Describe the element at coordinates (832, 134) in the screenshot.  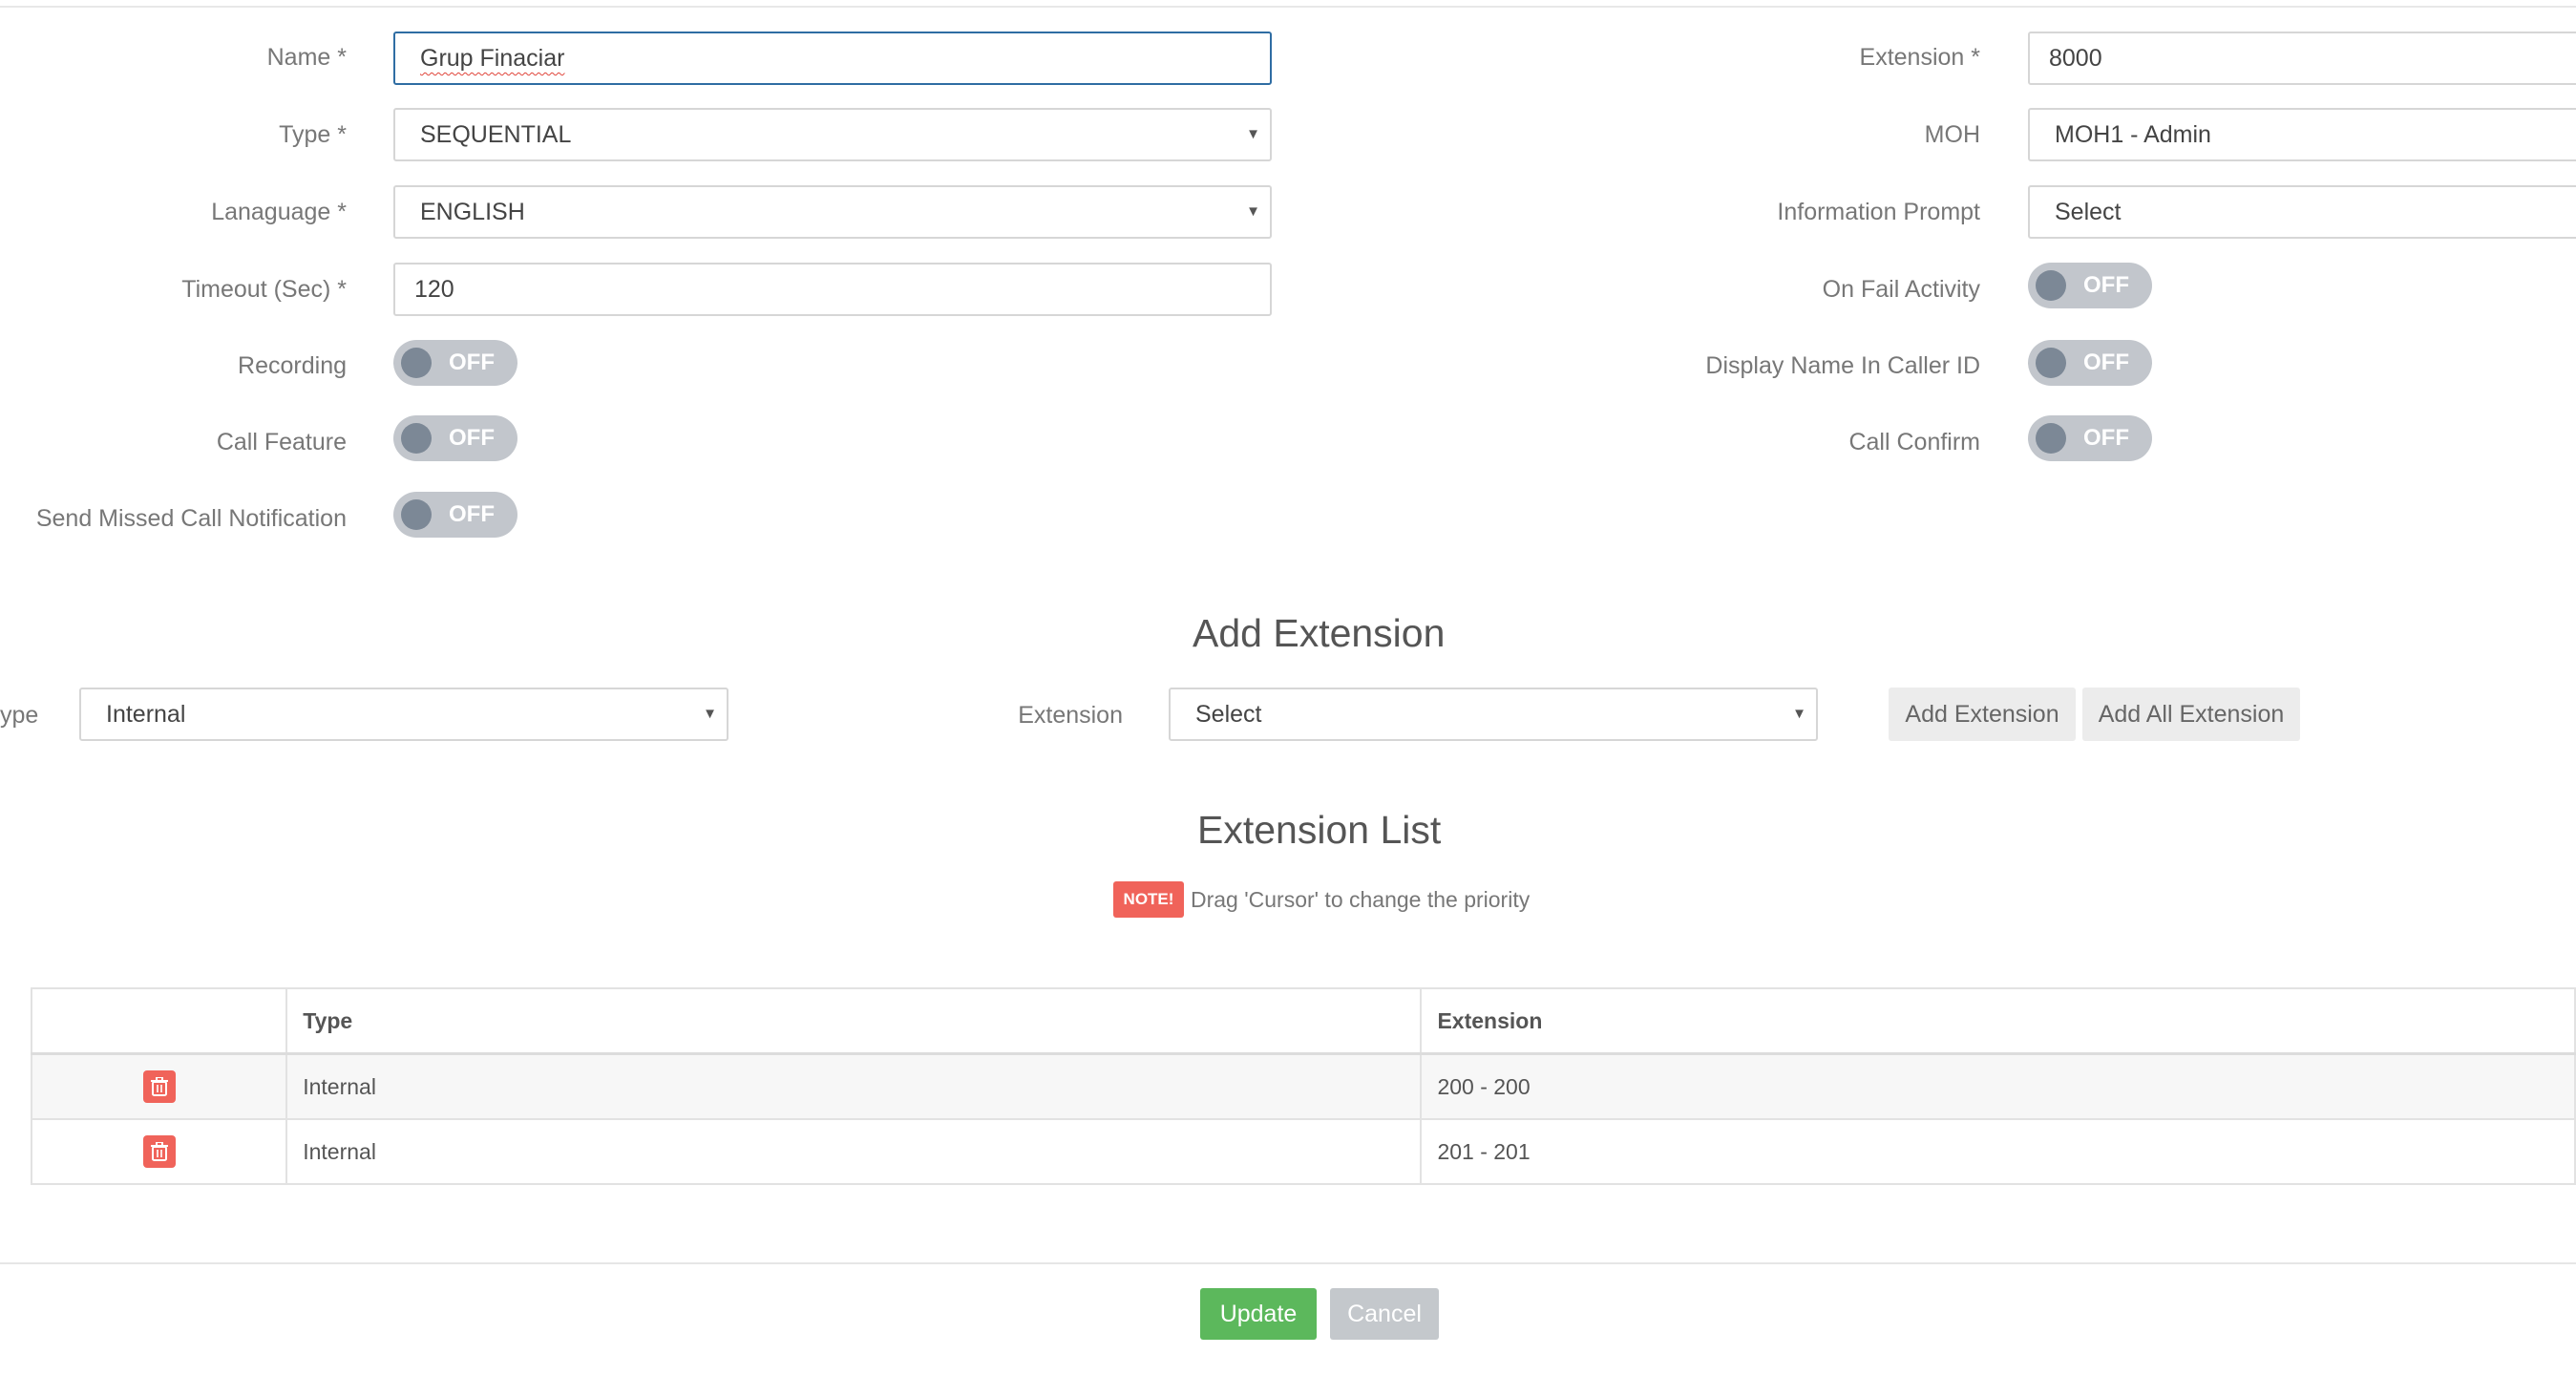
I see `type-select: SEQUENTIAL ▼` at that location.